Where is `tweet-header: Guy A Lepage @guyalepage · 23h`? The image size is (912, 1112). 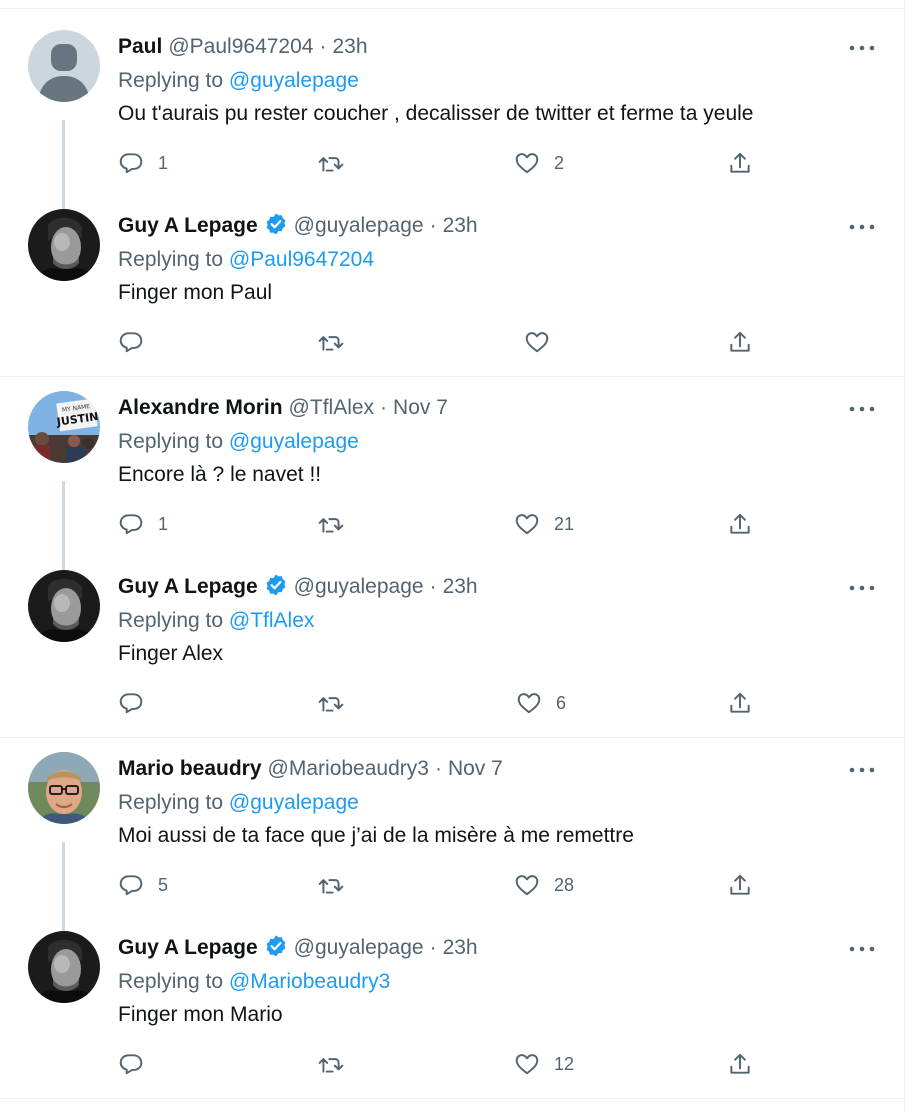 tweet-header: Guy A Lepage @guyalepage · 23h is located at coordinates (298, 948).